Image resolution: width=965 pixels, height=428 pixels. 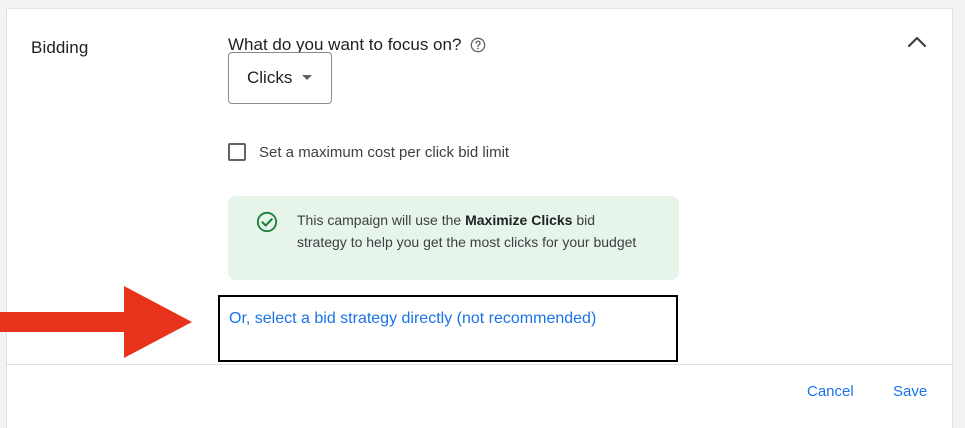 I want to click on info-strategy-name: Maximize Clicks, so click(x=519, y=220).